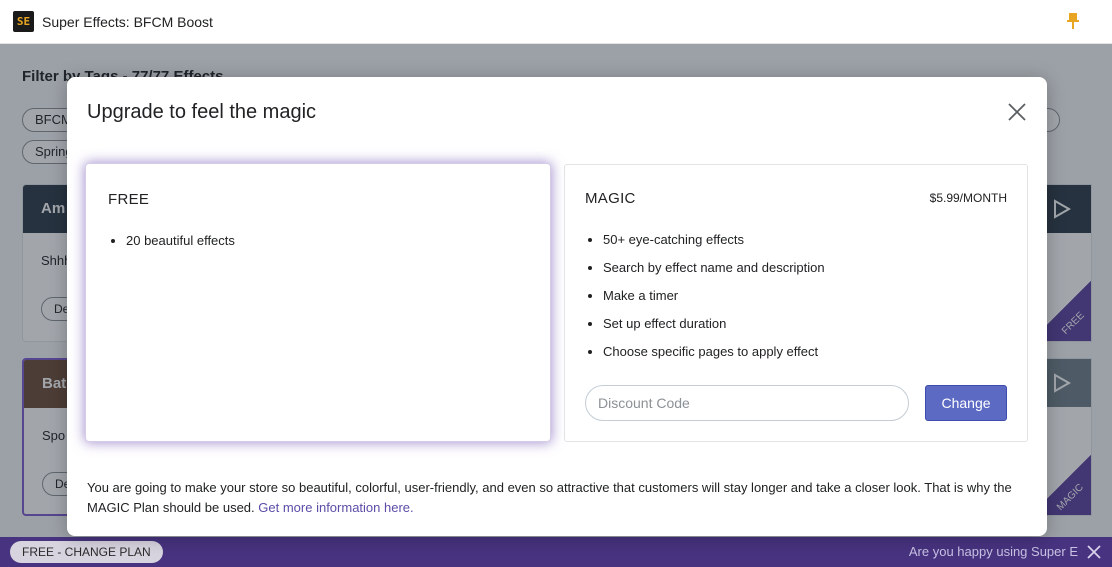 This screenshot has width=1112, height=567. Describe the element at coordinates (556, 22) in the screenshot. I see `app-header: SE Super Effects: BFCM Boost` at that location.